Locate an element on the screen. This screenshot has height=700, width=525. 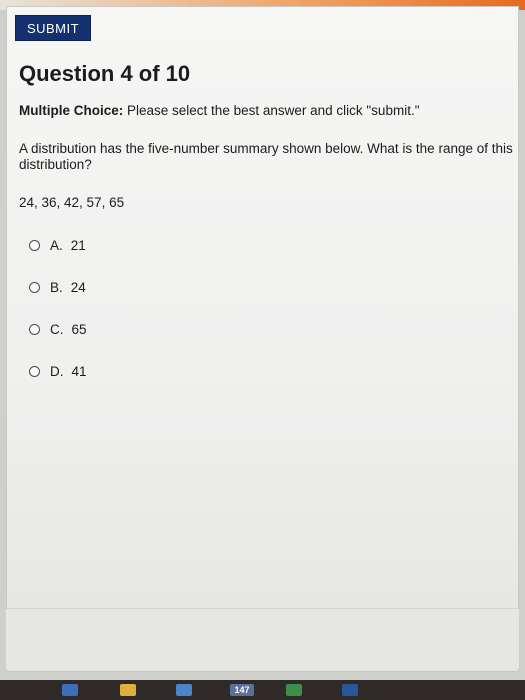
option-letter: B. is located at coordinates (56, 287).